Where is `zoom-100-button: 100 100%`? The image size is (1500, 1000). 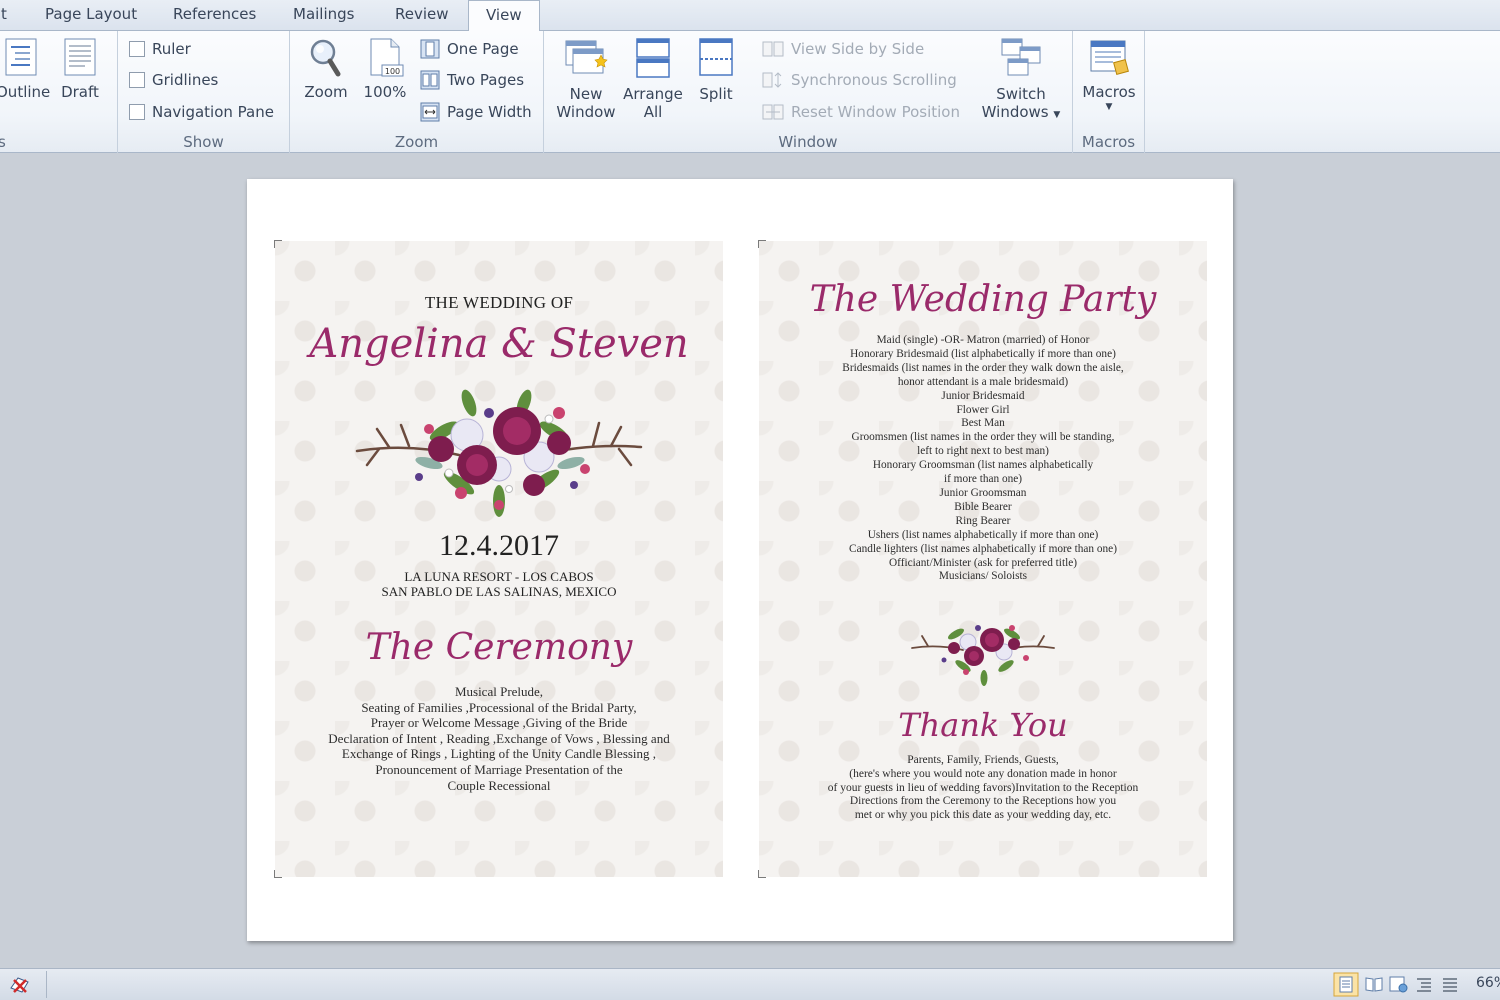 zoom-100-button: 100 100% is located at coordinates (385, 69).